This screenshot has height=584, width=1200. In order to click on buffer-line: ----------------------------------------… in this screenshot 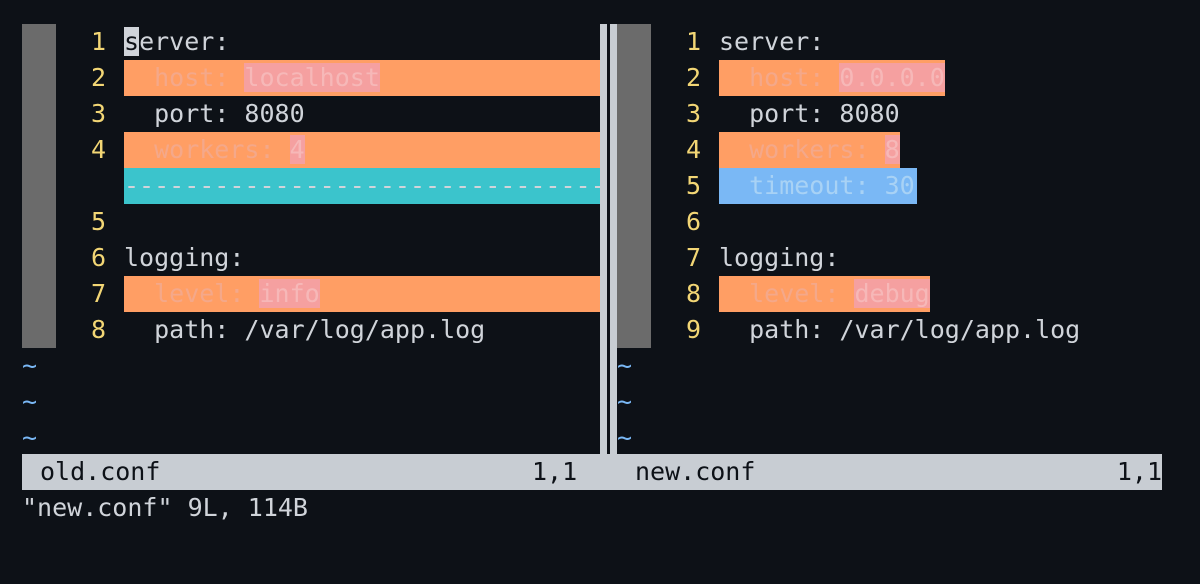, I will do `click(311, 186)`.